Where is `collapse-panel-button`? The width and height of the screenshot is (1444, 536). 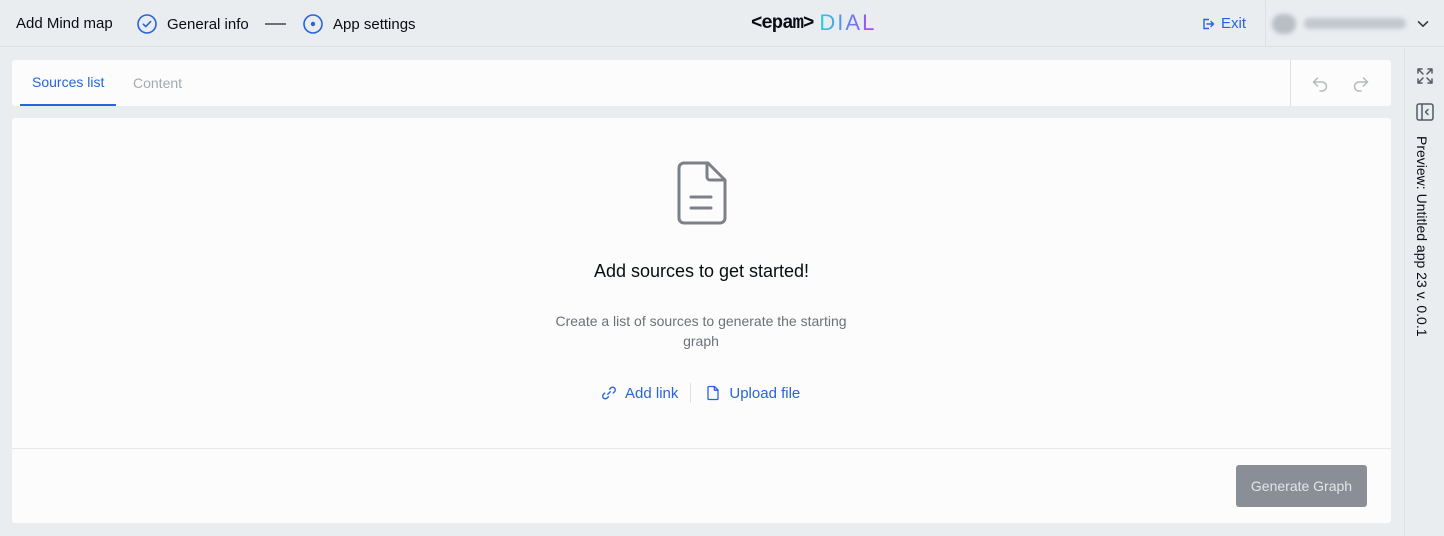
collapse-panel-button is located at coordinates (1425, 112).